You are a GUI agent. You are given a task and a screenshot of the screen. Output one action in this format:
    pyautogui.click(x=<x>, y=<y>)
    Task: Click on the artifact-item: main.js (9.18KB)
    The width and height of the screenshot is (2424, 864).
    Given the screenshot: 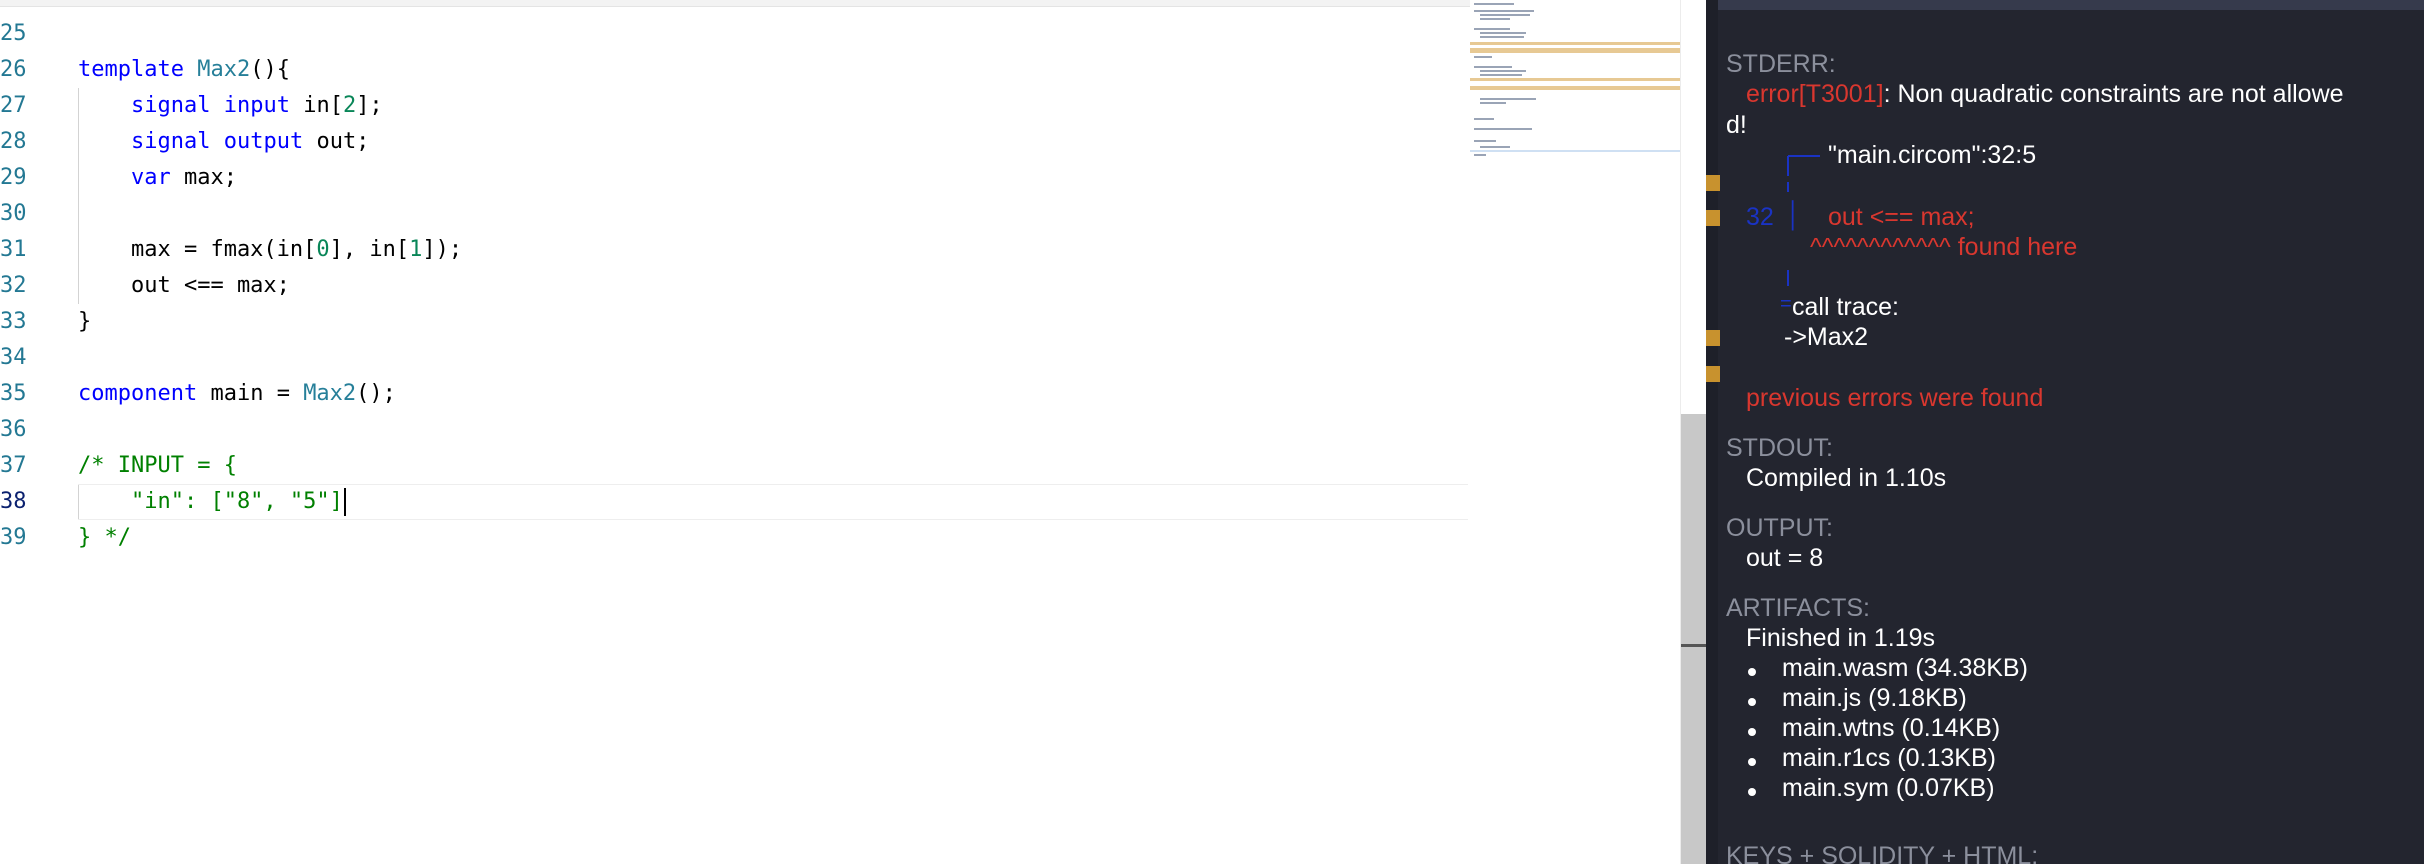 What is the action you would take?
    pyautogui.click(x=1874, y=698)
    